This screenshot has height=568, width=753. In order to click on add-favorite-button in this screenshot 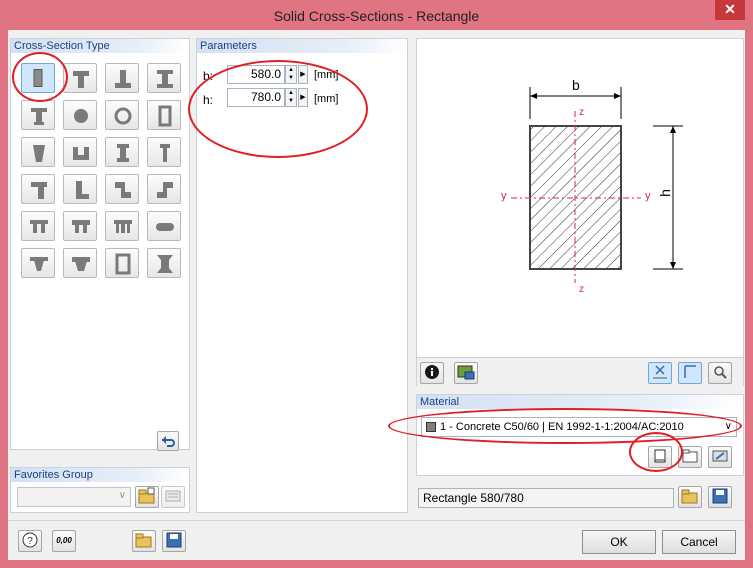, I will do `click(147, 497)`.